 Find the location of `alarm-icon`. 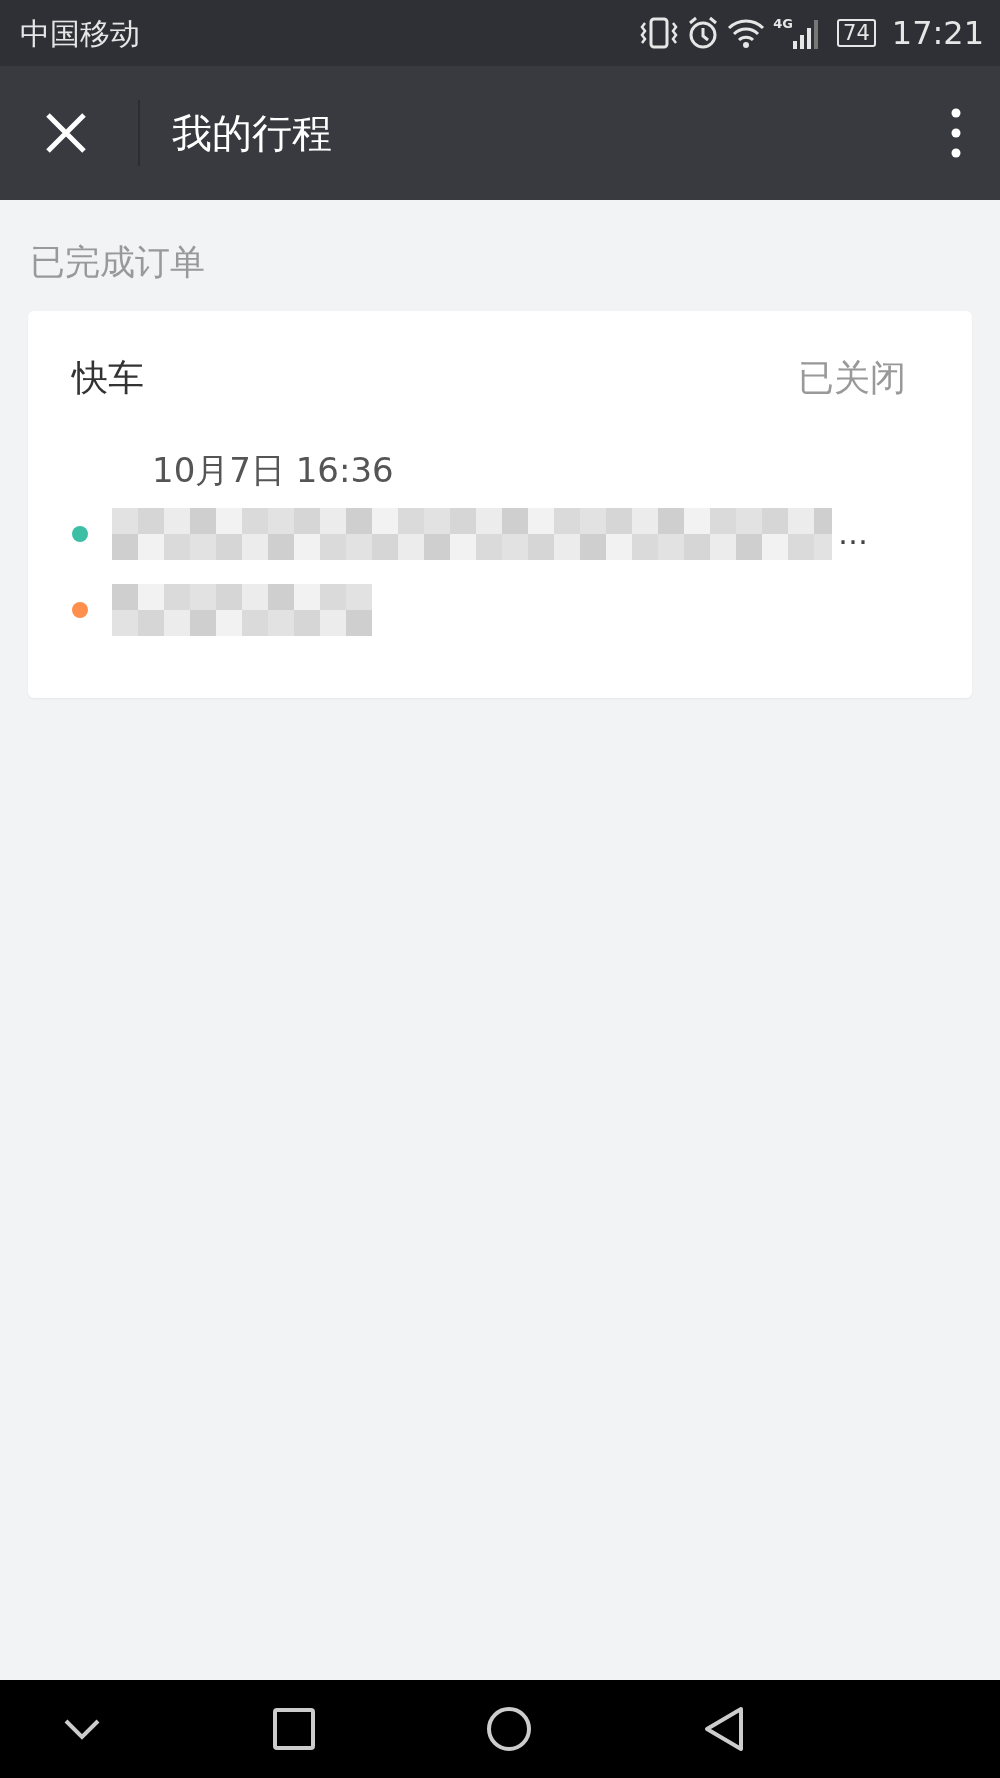

alarm-icon is located at coordinates (703, 33).